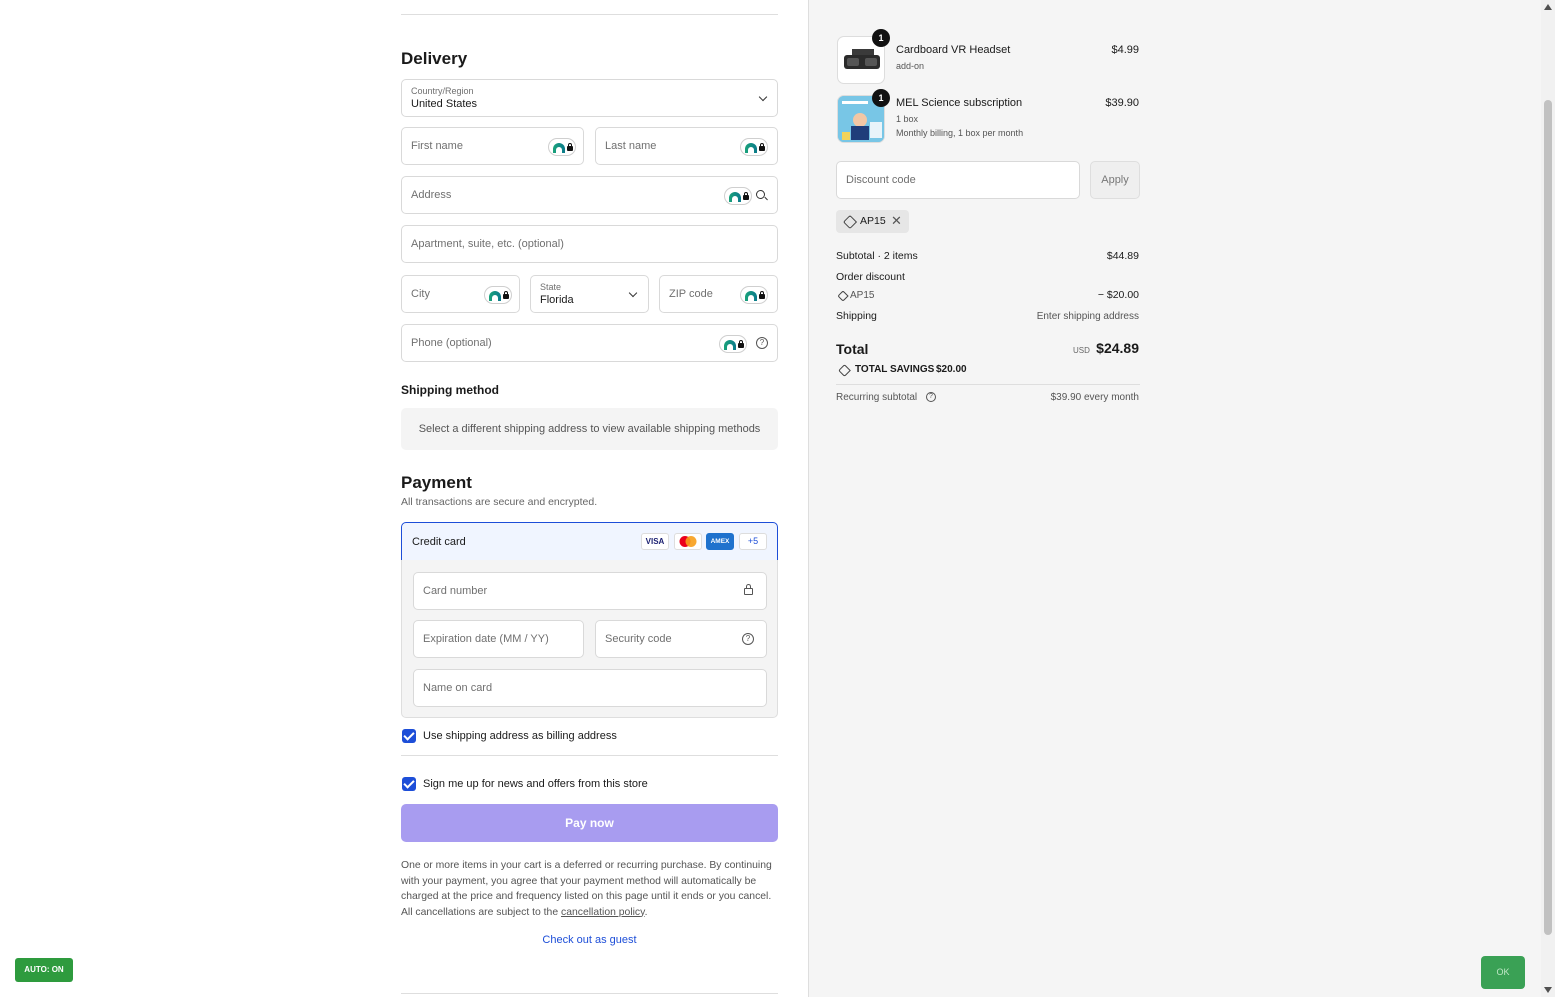  I want to click on country-value: United States, so click(444, 104).